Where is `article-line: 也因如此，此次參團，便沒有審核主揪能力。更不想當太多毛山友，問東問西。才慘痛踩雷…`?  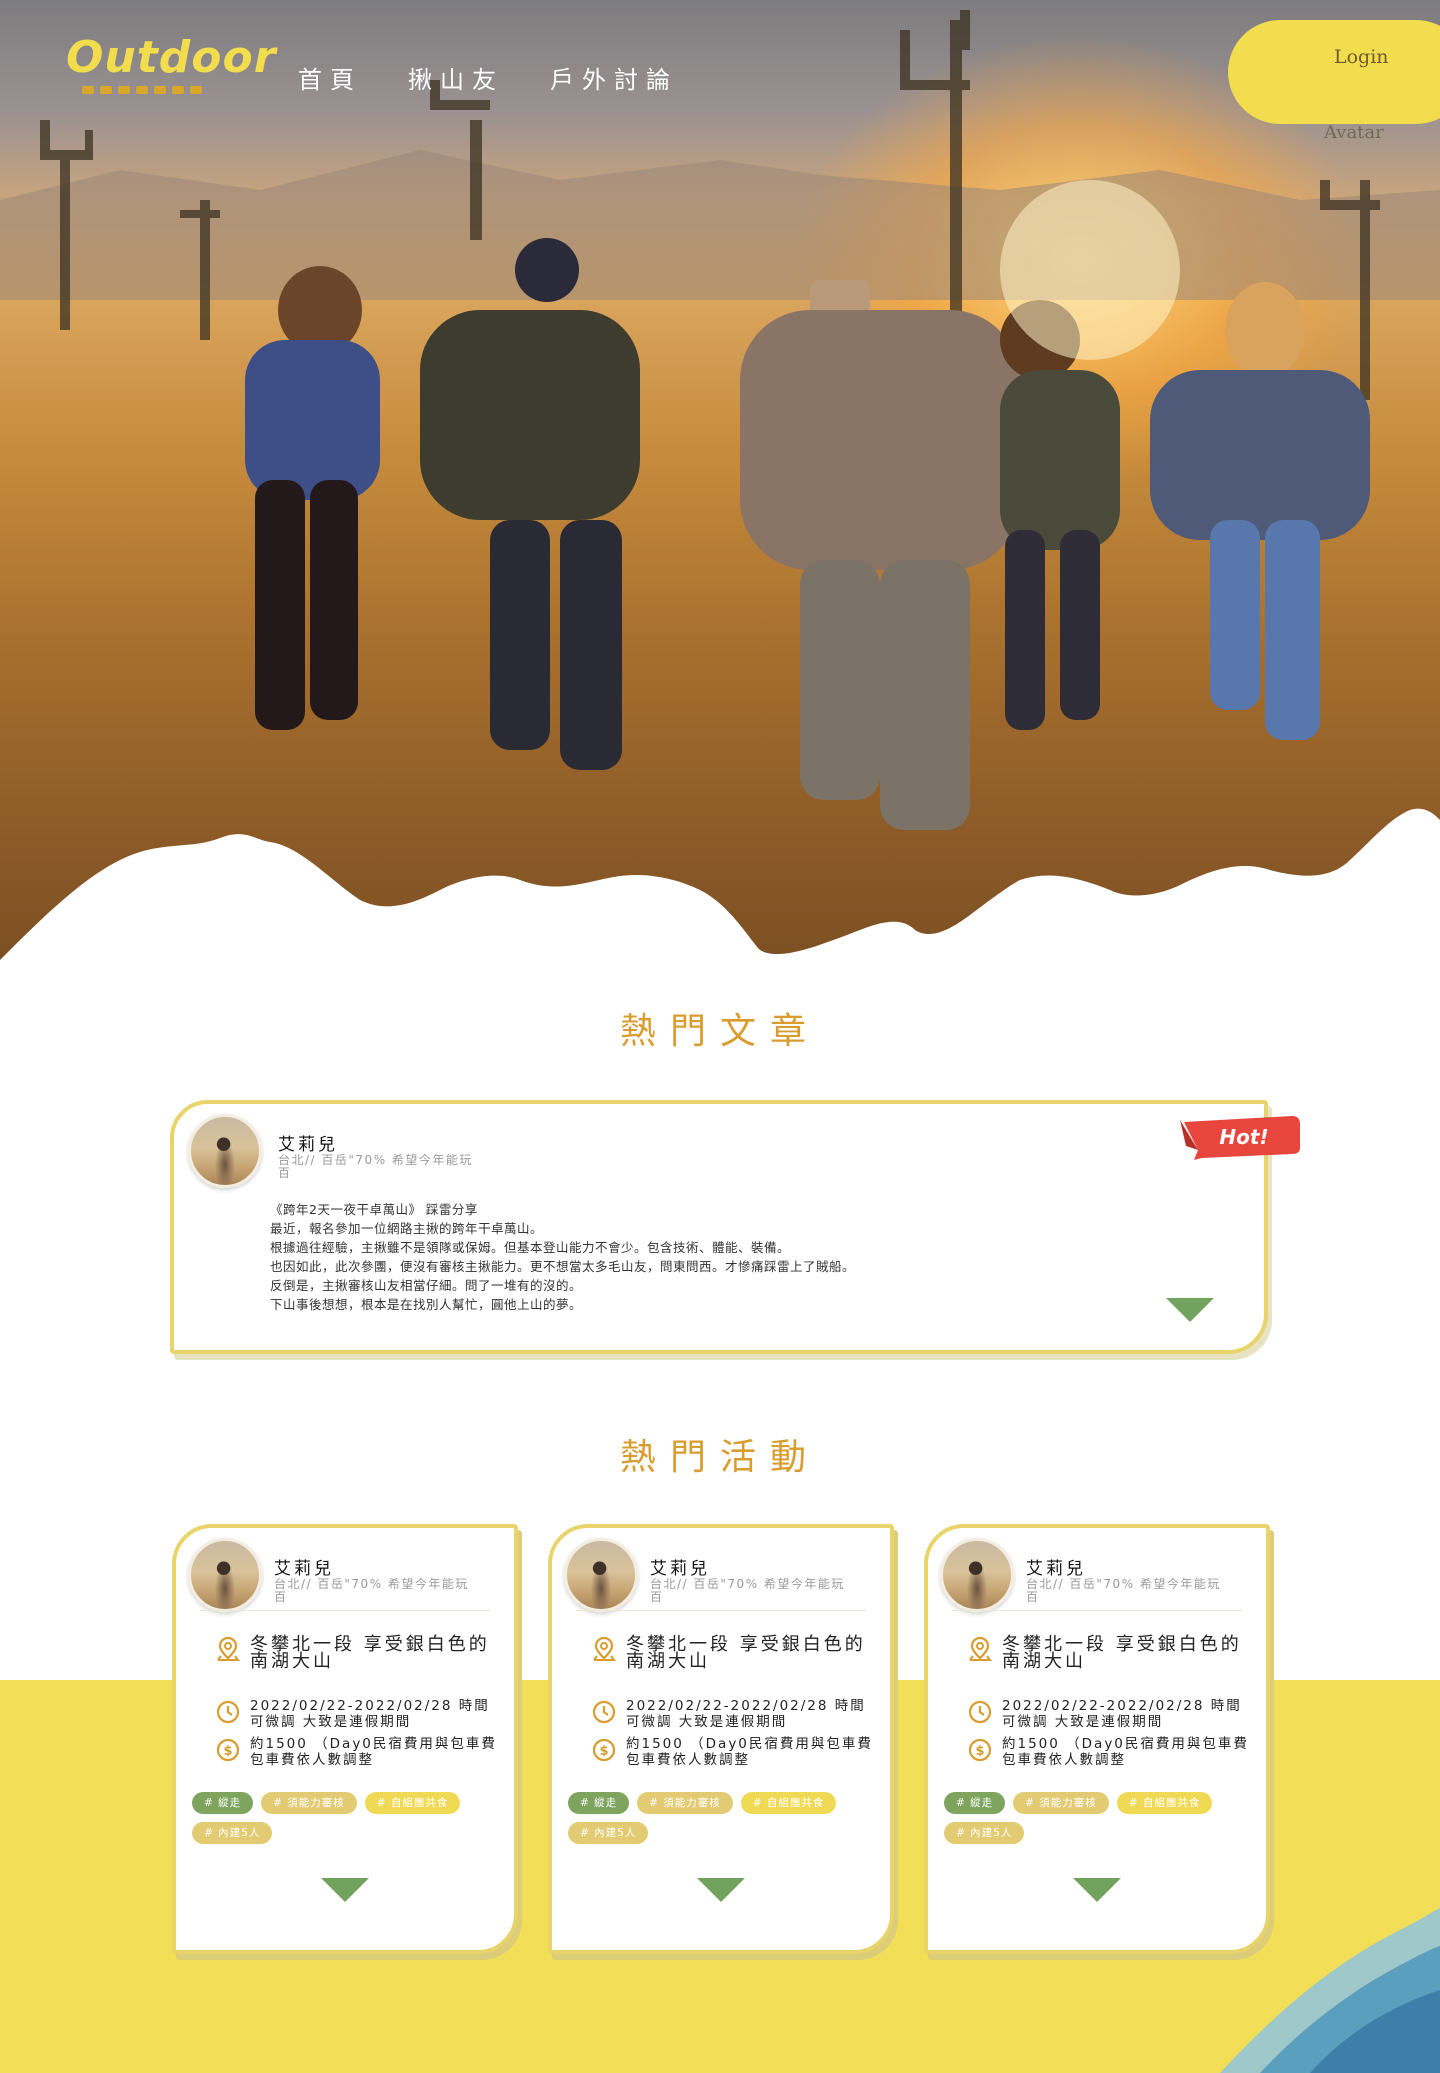
article-line: 也因如此，此次參團，便沒有審核主揪能力。更不想當太多毛山友，問東問西。才慘痛踩雷… is located at coordinates (563, 1266).